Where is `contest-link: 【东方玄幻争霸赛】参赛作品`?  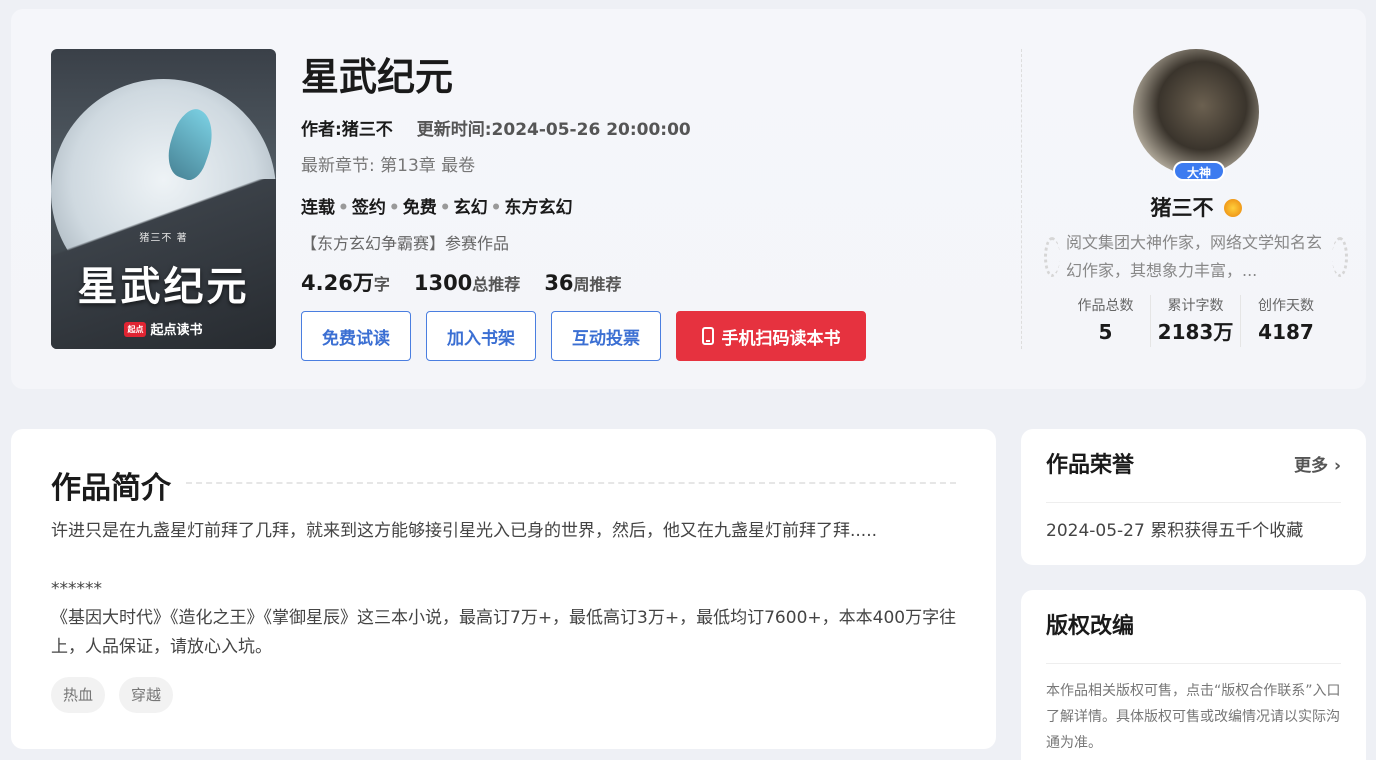 contest-link: 【东方玄幻争霸赛】参赛作品 is located at coordinates (651, 244).